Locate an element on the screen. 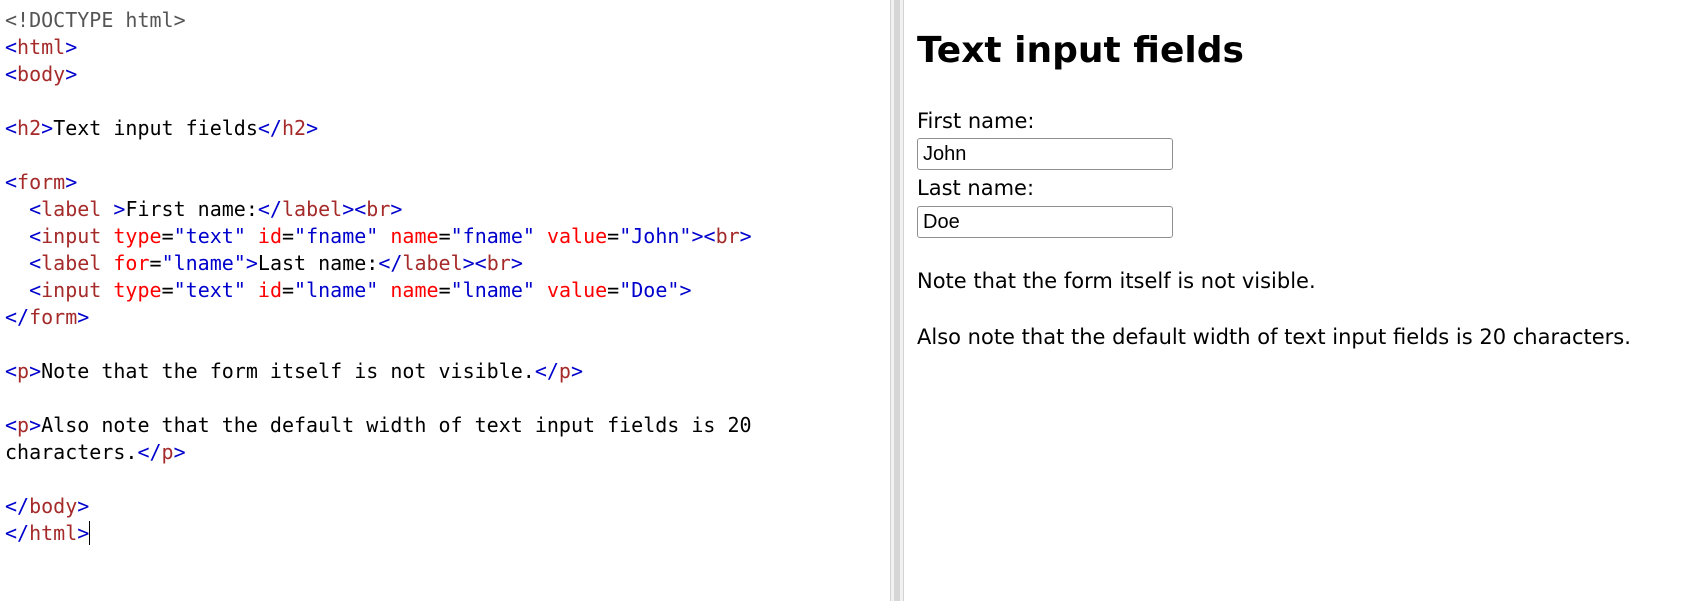 Image resolution: width=1700 pixels, height=601 pixels. code-token: First name: is located at coordinates (191, 209).